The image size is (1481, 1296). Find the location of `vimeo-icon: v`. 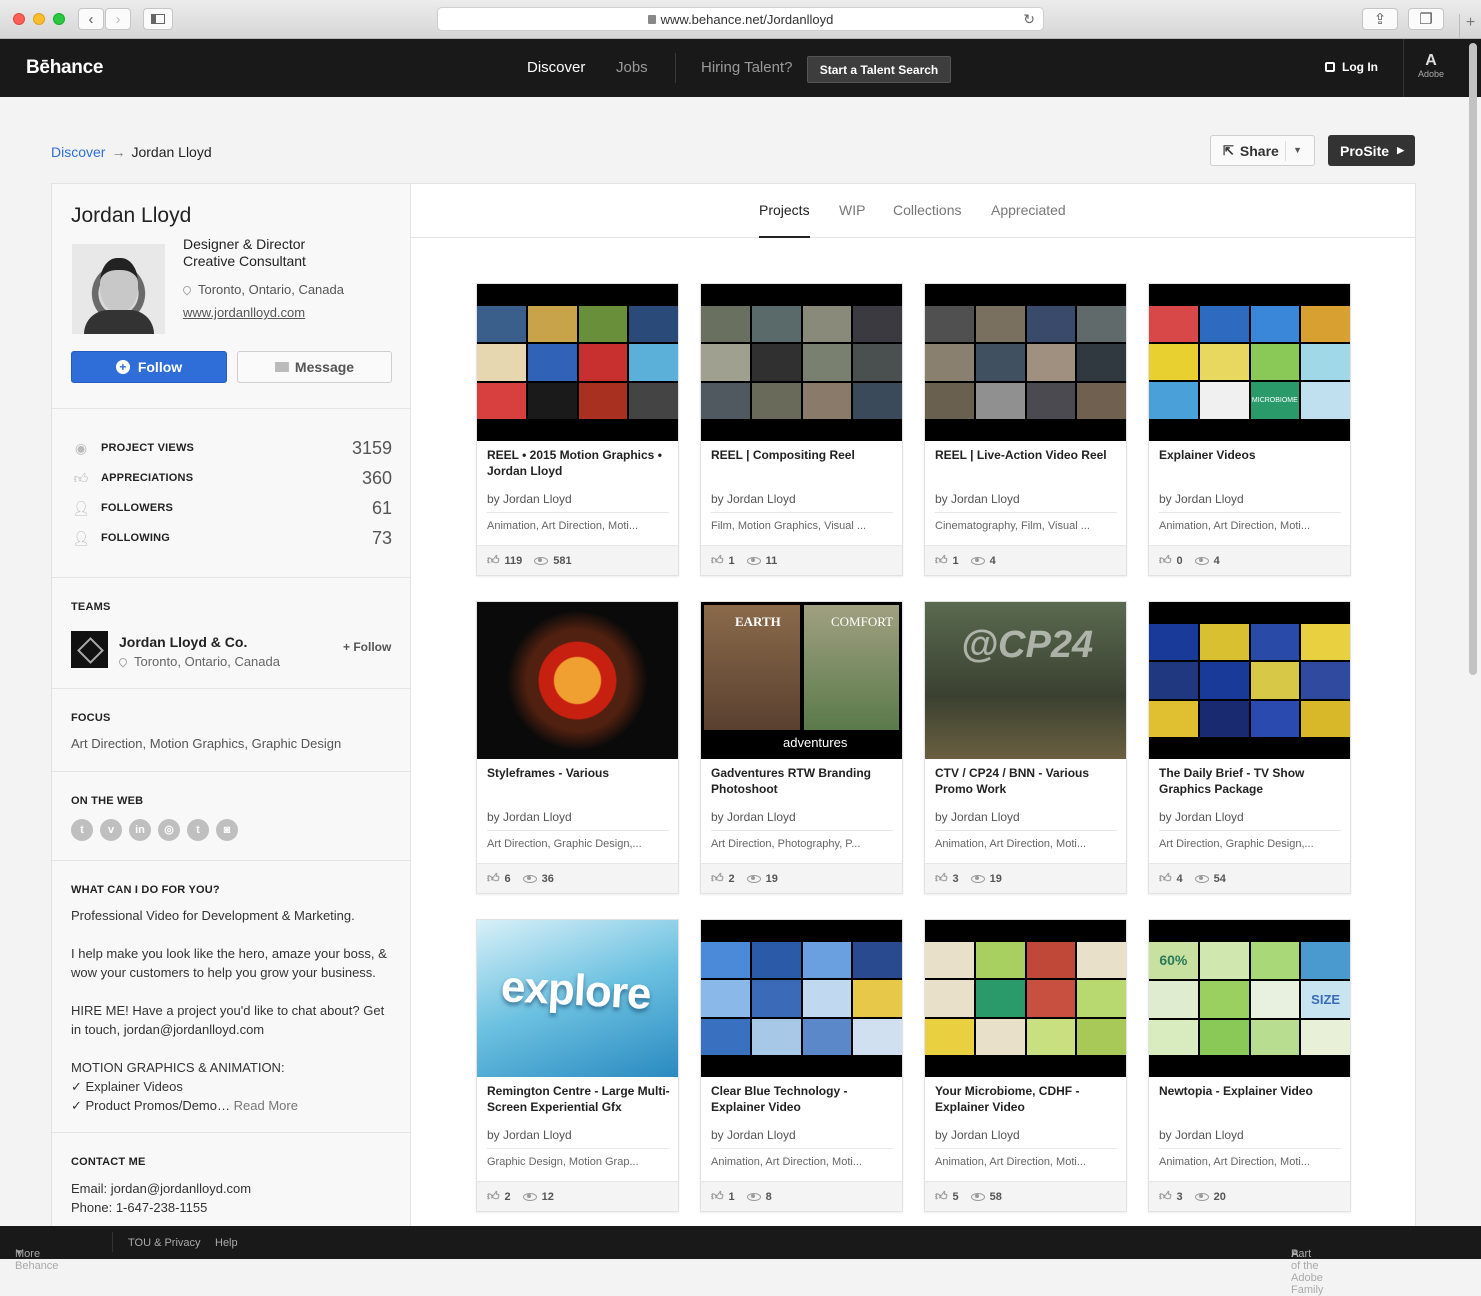

vimeo-icon: v is located at coordinates (111, 830).